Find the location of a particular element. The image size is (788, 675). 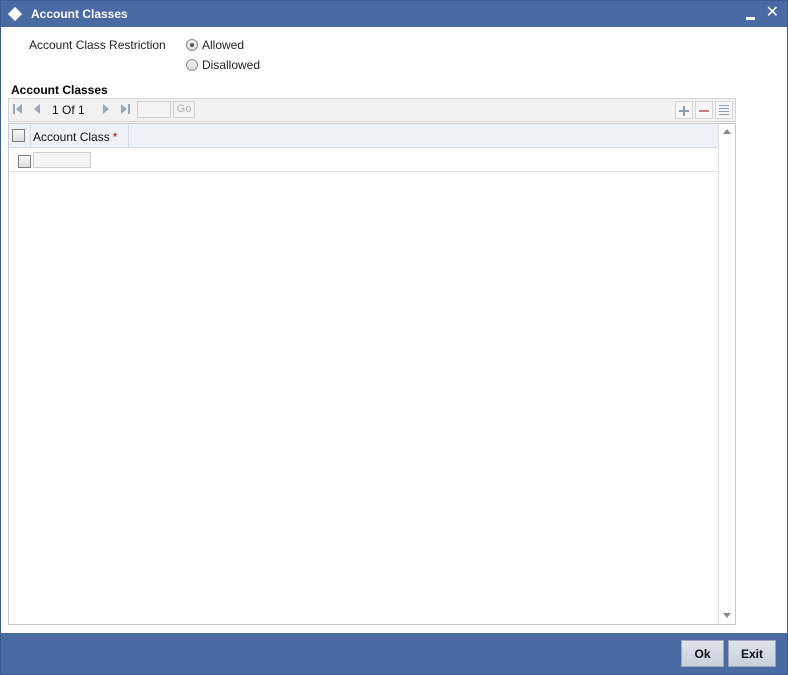

title-bar: Account Classes ✕ is located at coordinates (394, 14).